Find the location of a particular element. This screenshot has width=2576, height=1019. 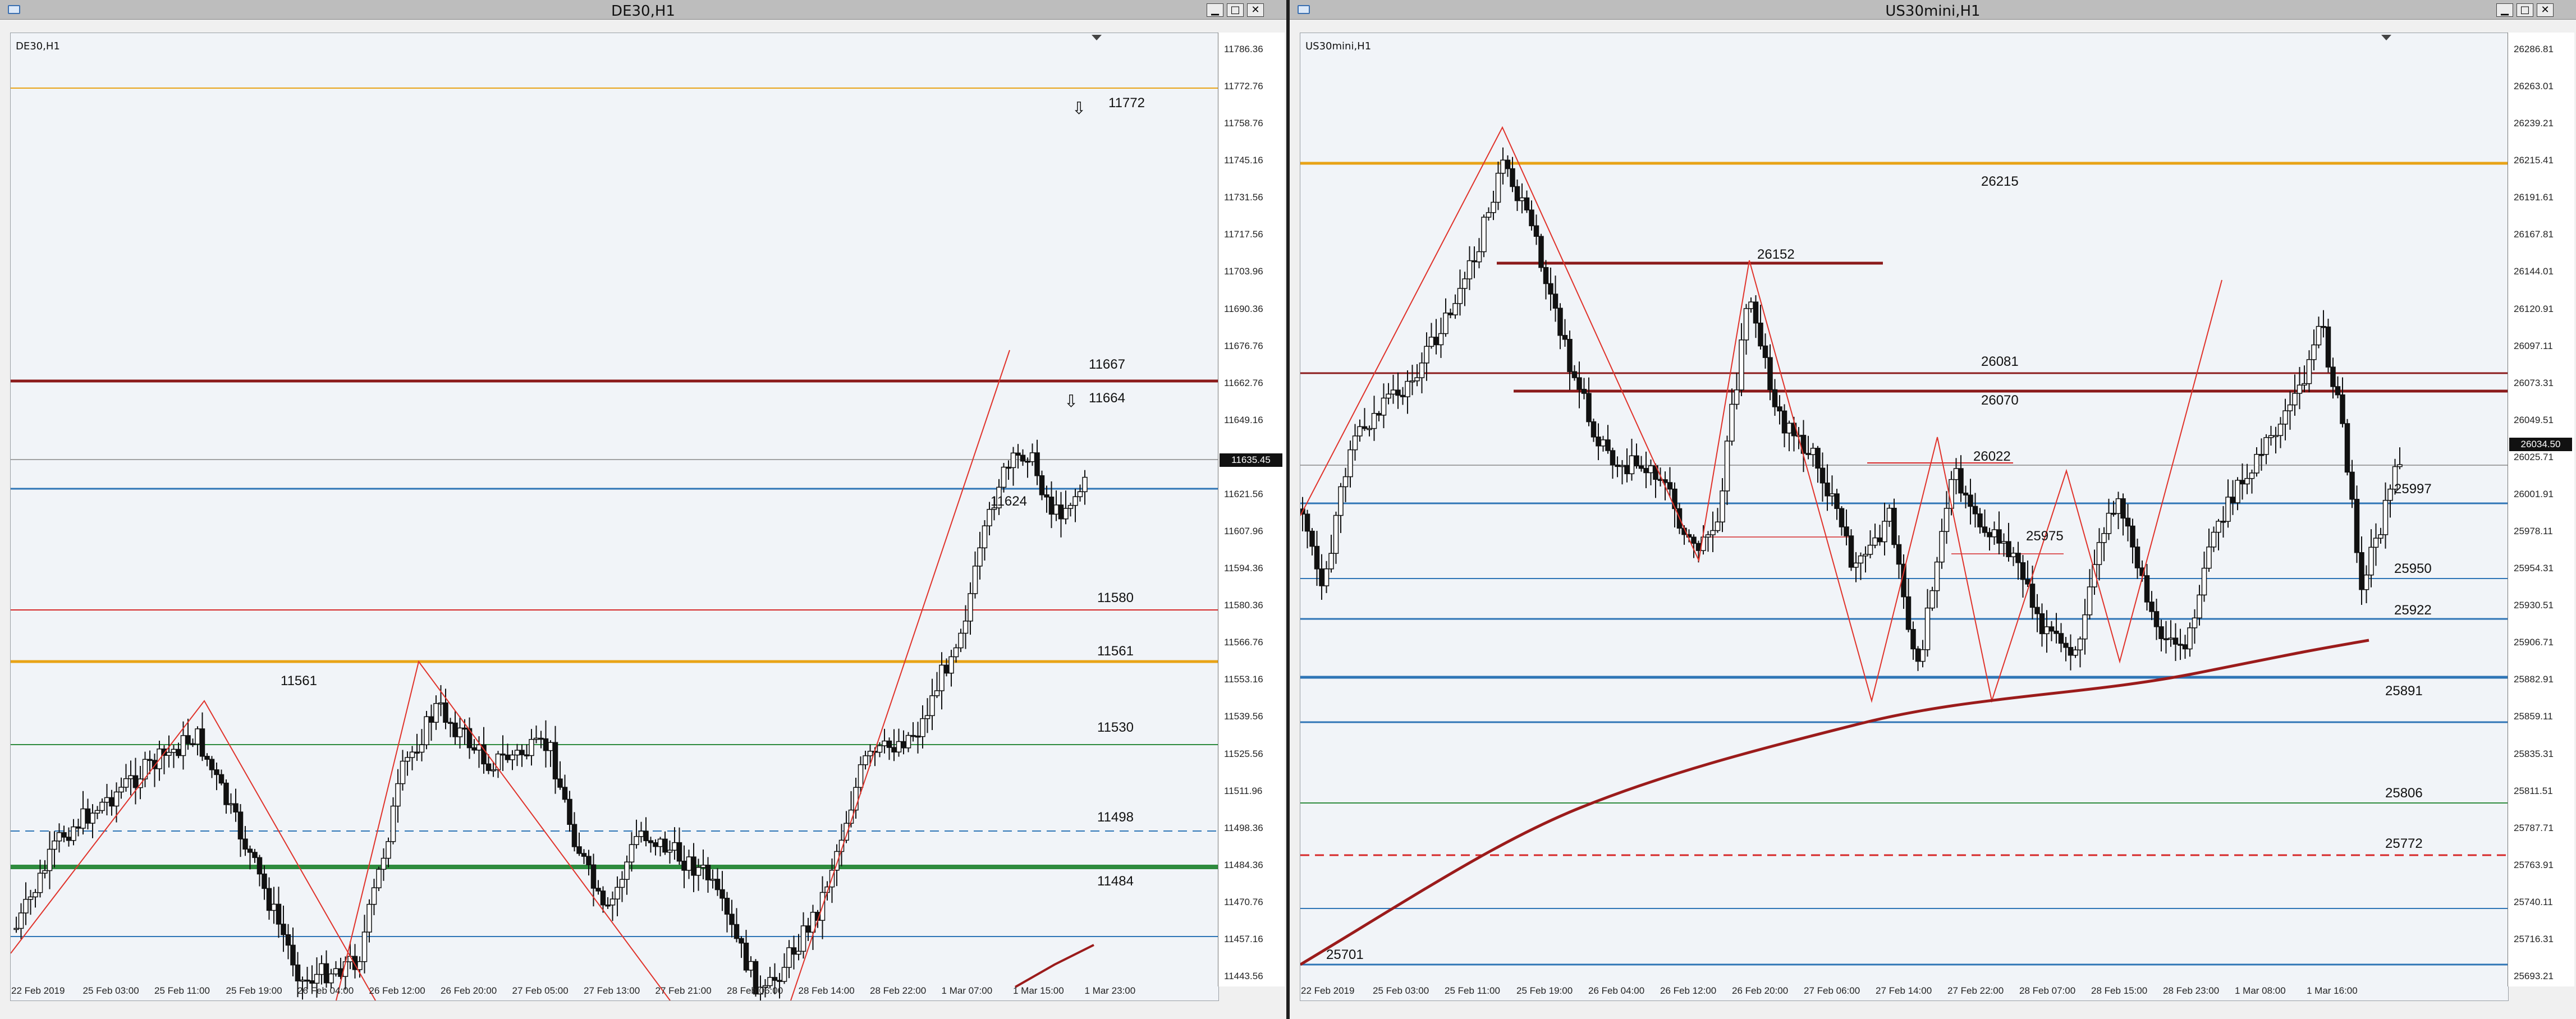

price-tick-label: 11484.36 is located at coordinates (1243, 864).